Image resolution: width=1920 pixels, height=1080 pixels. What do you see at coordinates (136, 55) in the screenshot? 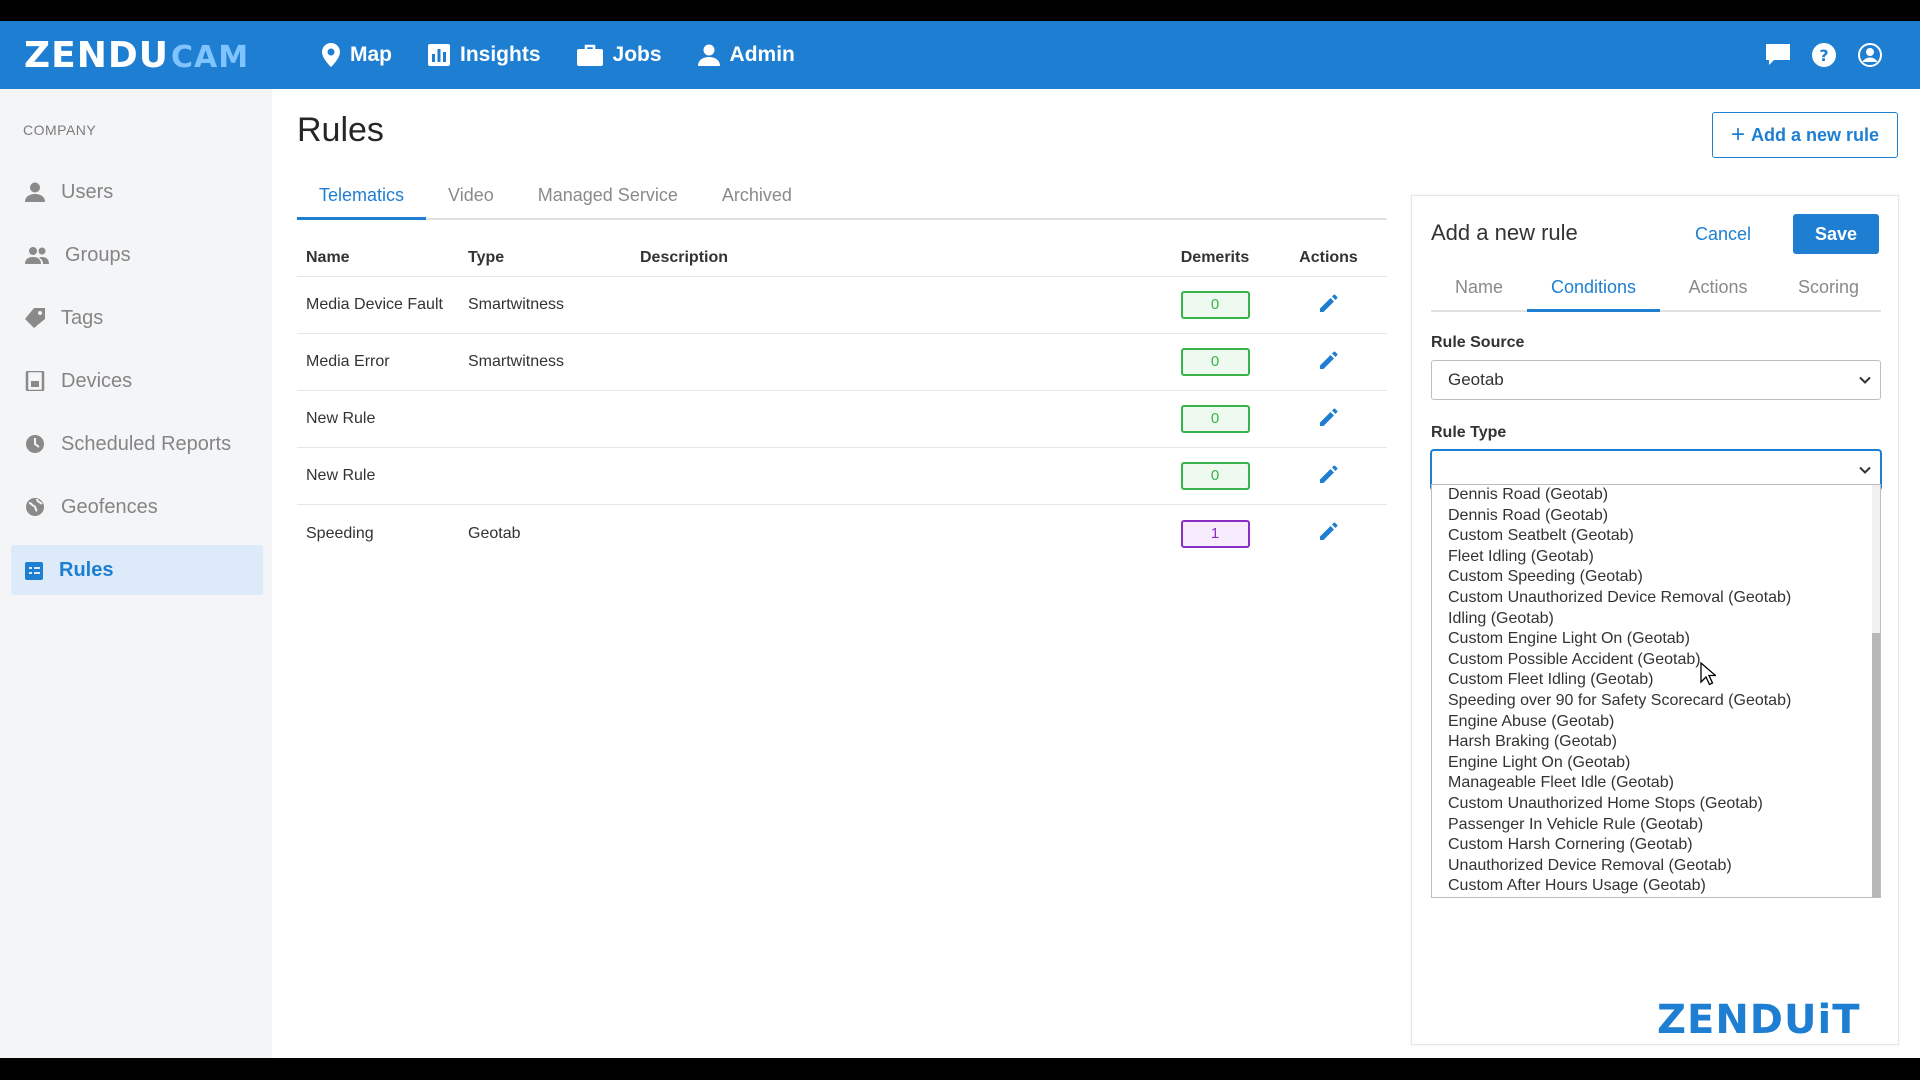
I see `zenducam-logo: ZENDU CAM` at bounding box center [136, 55].